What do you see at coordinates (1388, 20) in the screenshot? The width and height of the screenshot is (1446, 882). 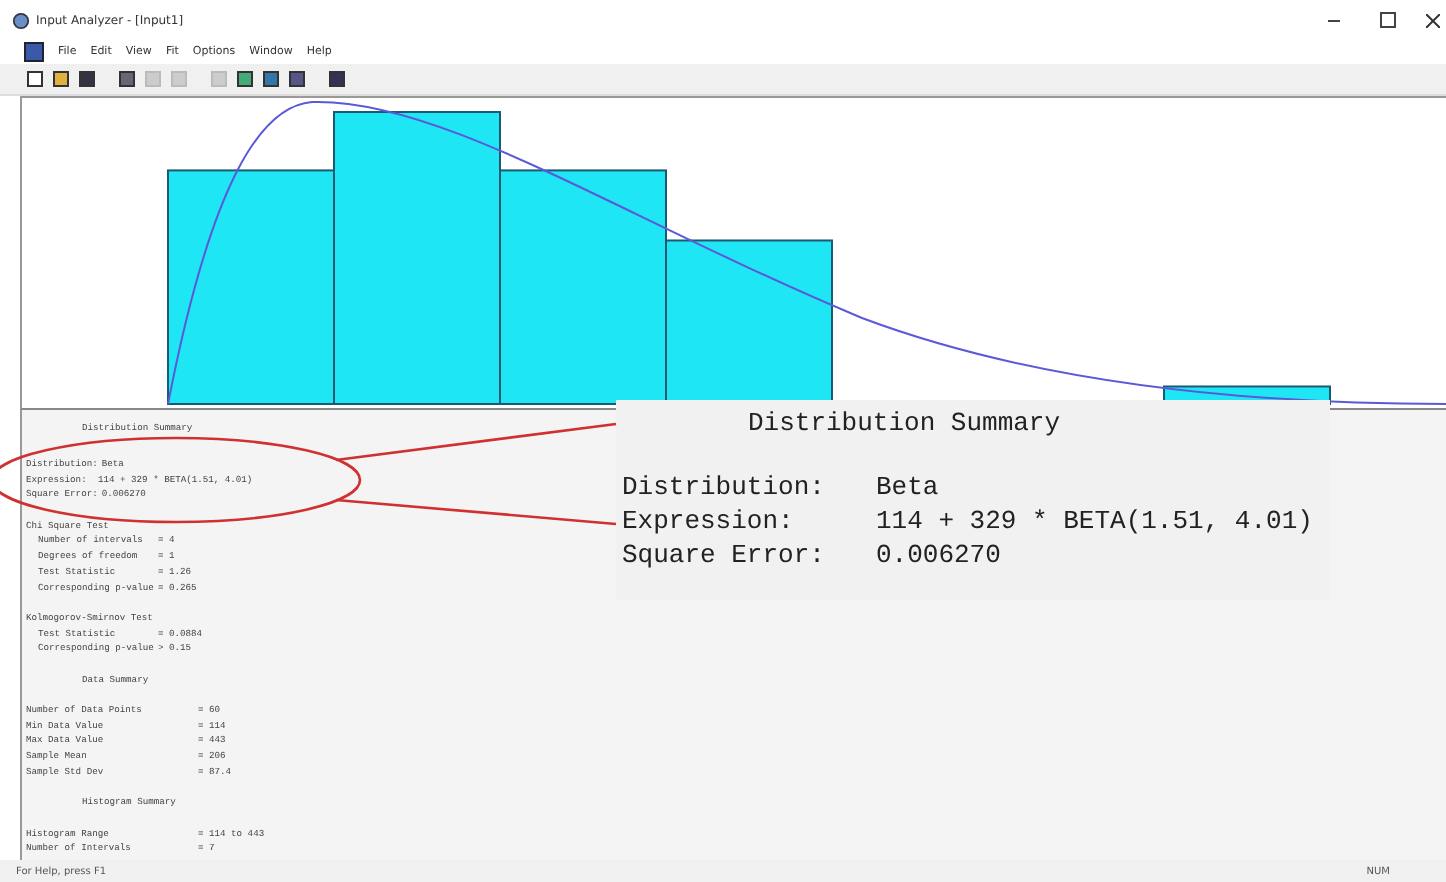 I see `maximize-icon` at bounding box center [1388, 20].